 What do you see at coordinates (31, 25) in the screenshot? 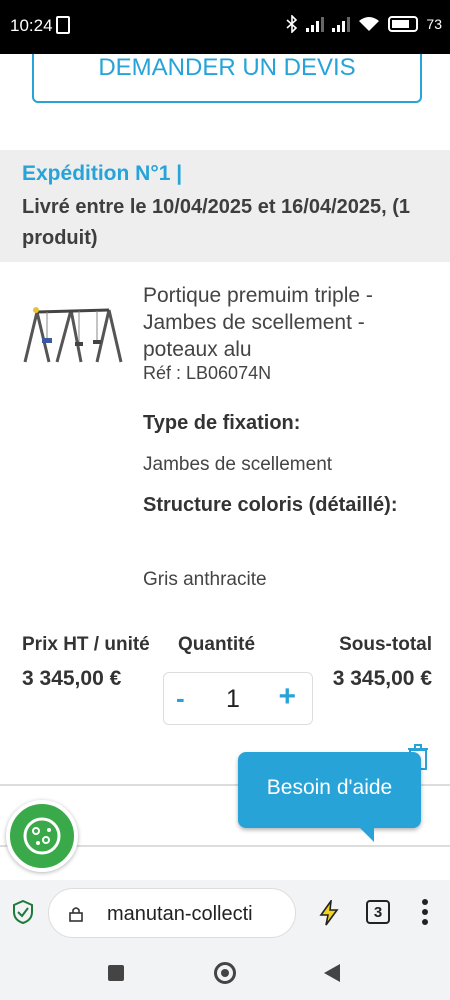
I see `status-time: 10:24` at bounding box center [31, 25].